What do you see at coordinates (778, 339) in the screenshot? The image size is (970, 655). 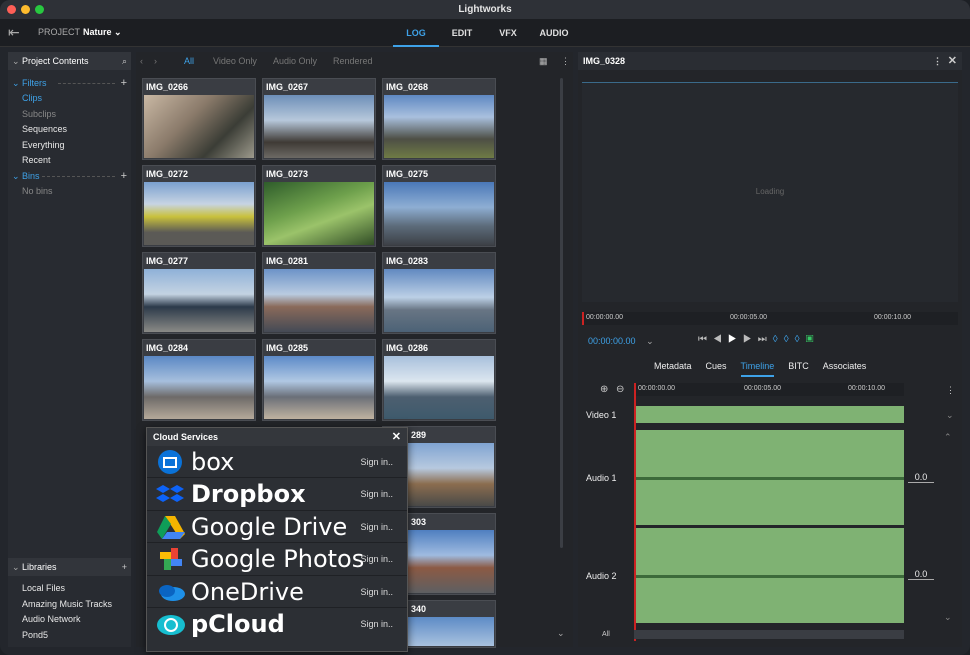 I see `mark-in-icon: ◊` at bounding box center [778, 339].